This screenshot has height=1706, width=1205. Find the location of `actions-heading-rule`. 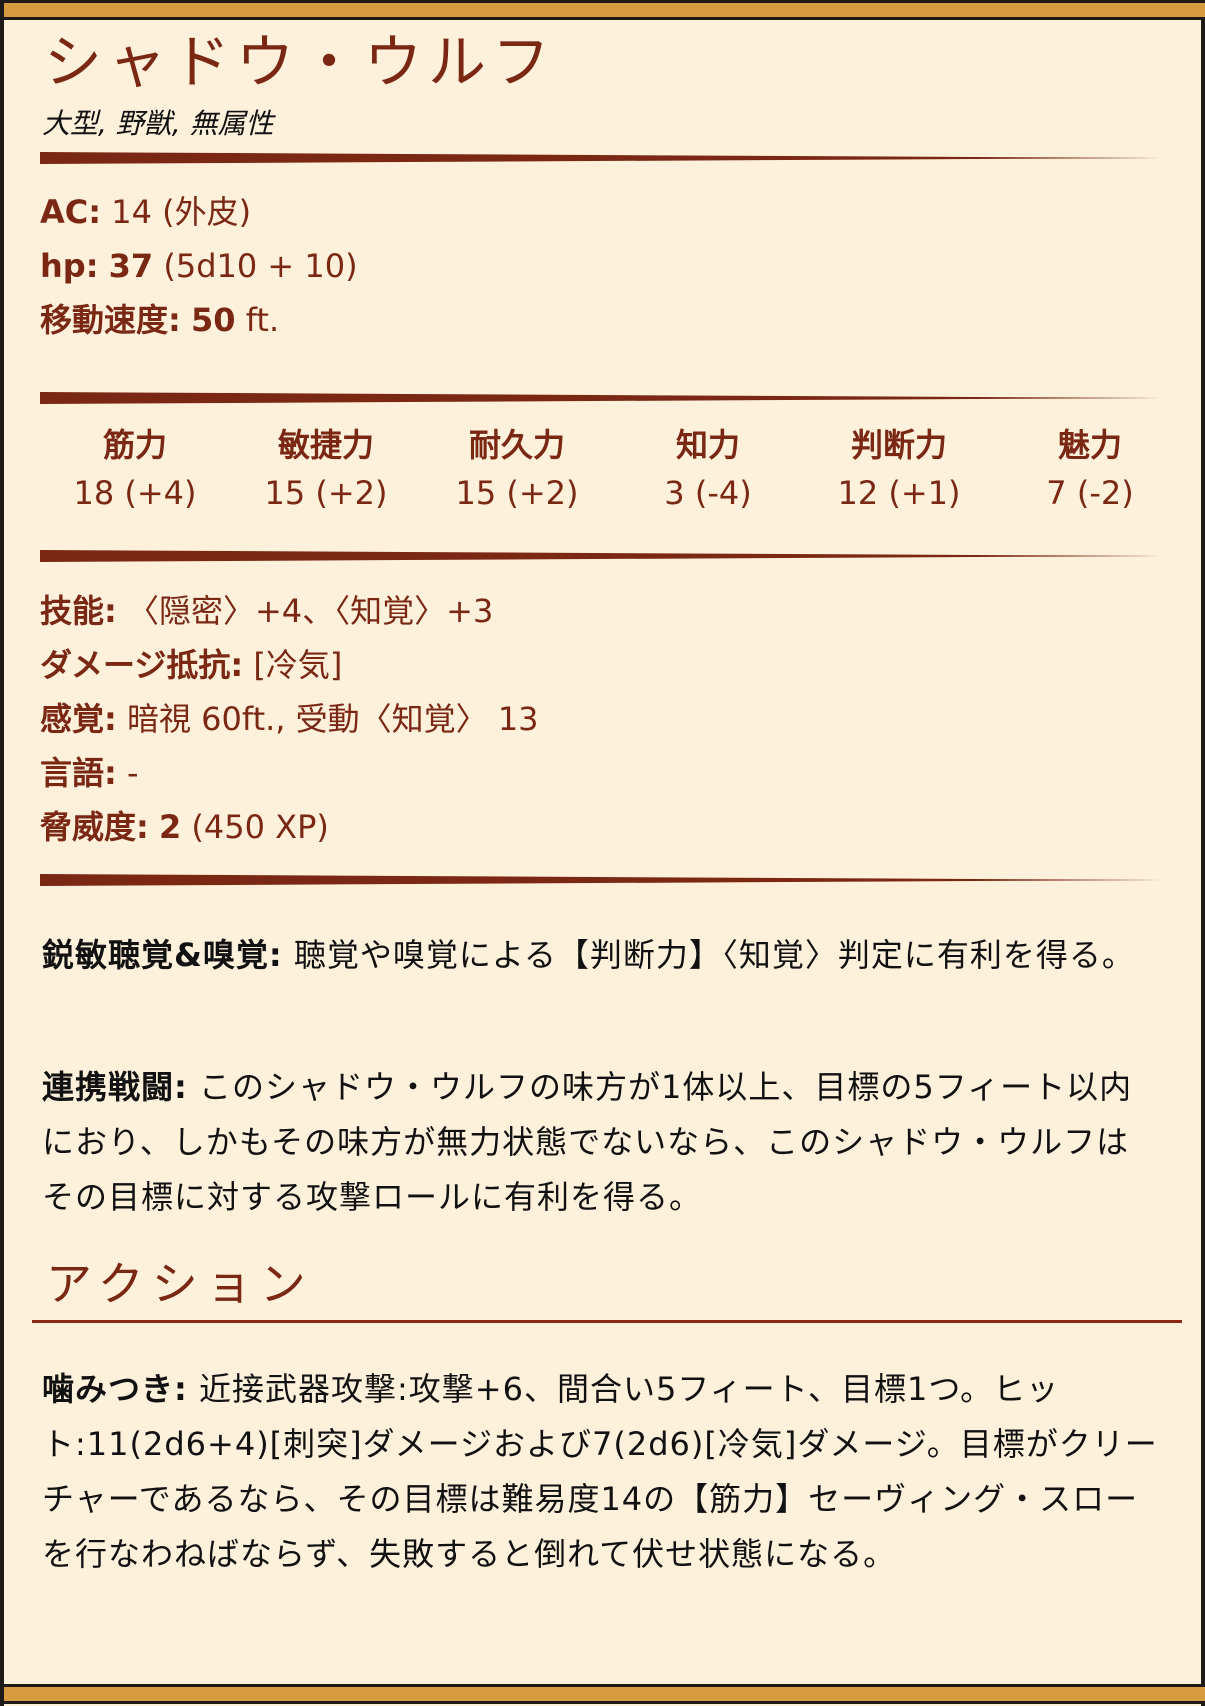

actions-heading-rule is located at coordinates (607, 1321).